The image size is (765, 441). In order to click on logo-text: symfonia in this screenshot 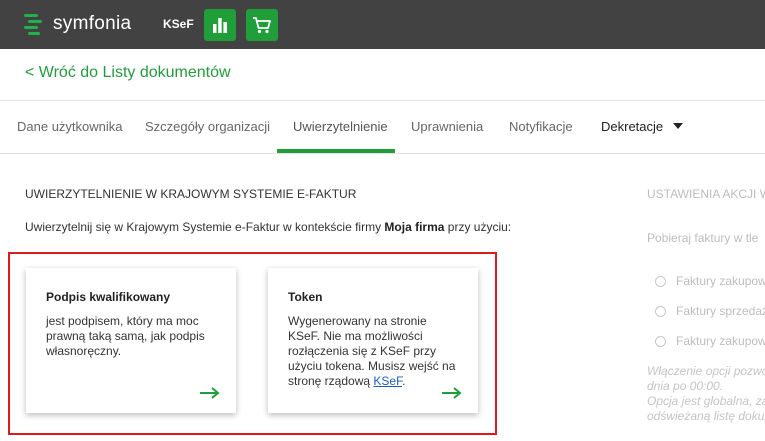, I will do `click(92, 23)`.